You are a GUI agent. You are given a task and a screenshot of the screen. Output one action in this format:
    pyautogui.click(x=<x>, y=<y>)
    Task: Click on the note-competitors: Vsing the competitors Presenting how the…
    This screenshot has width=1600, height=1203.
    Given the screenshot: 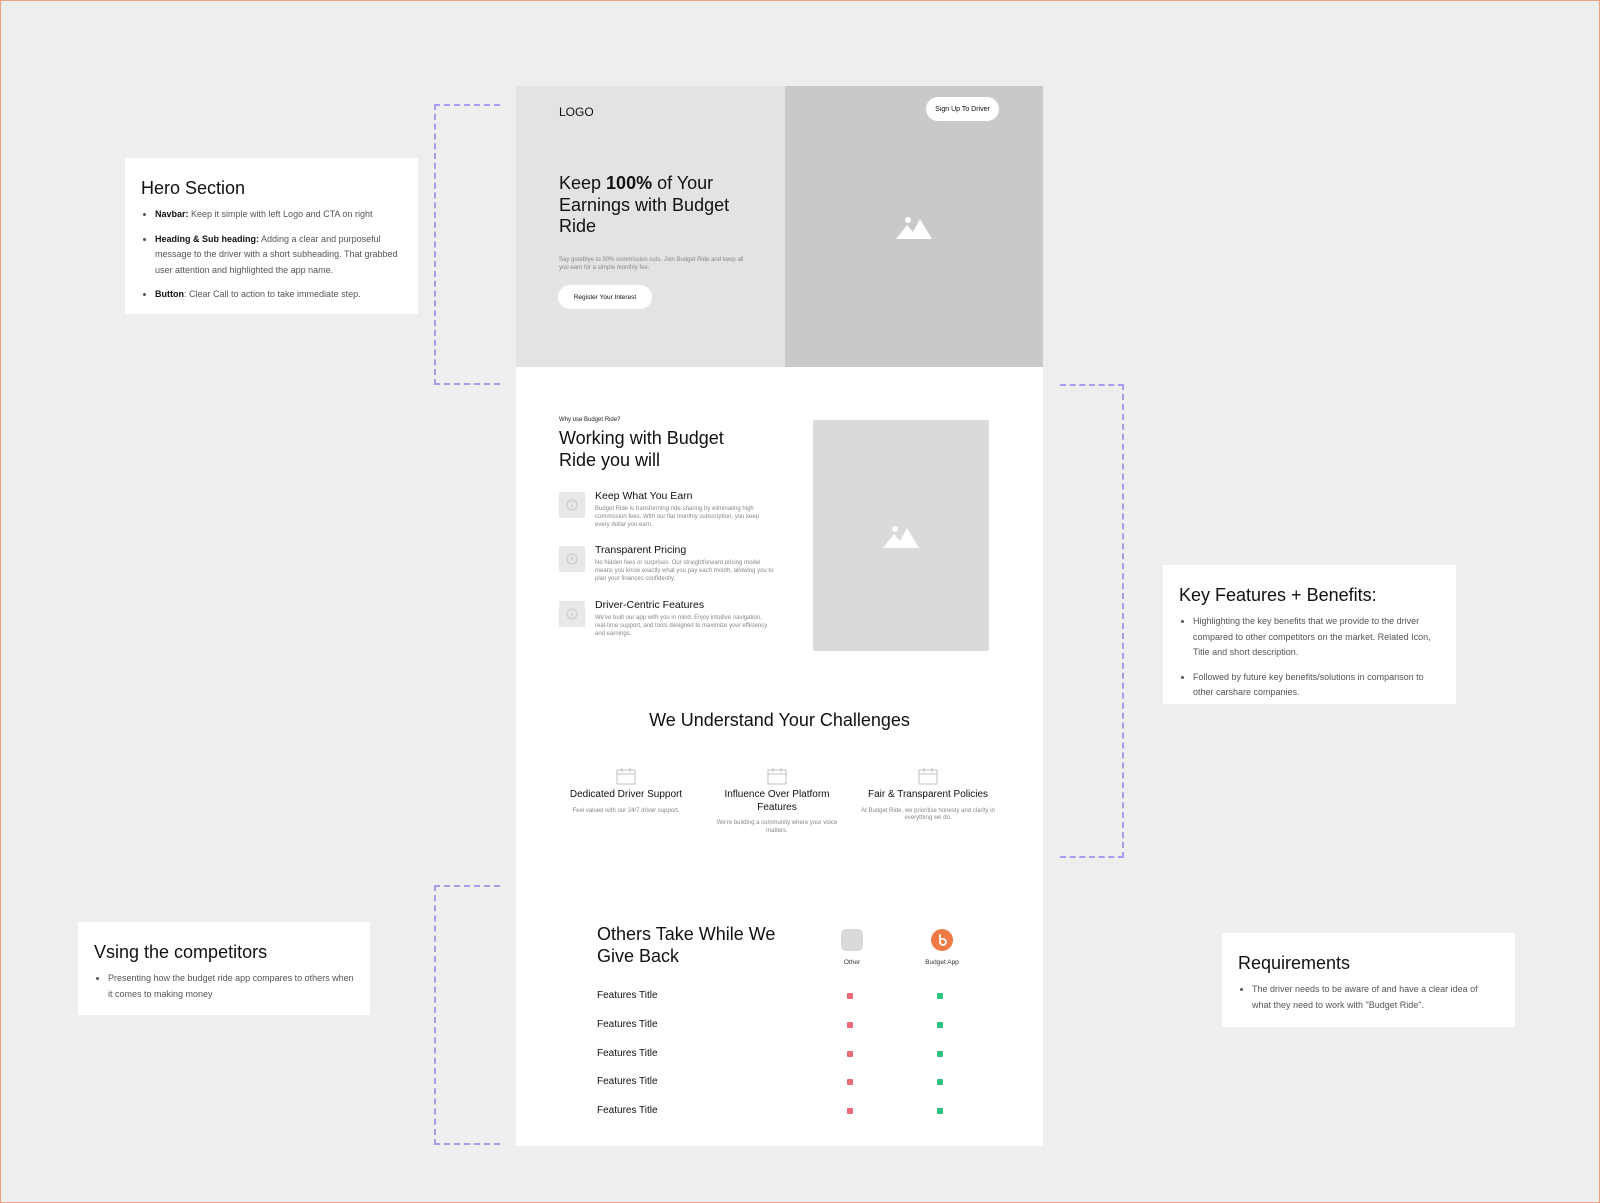 What is the action you would take?
    pyautogui.click(x=224, y=968)
    